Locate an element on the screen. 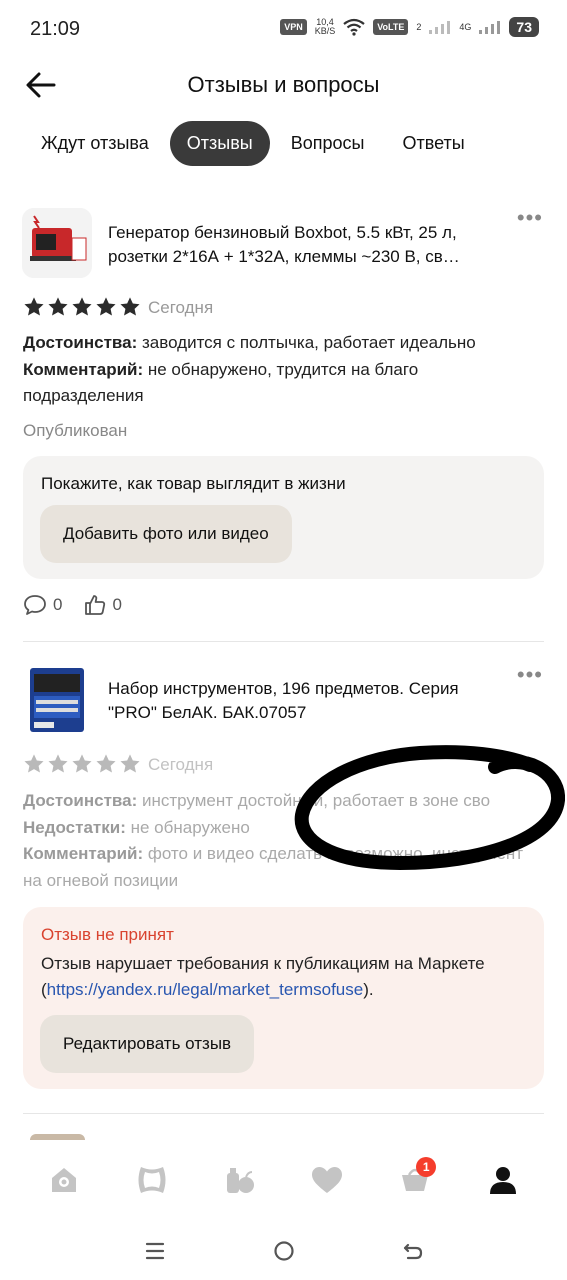 The width and height of the screenshot is (567, 1280). rejection-title: Отзыв не принят is located at coordinates (107, 934).